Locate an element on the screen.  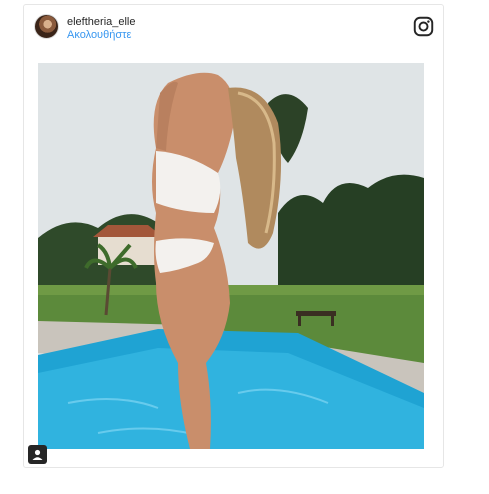
username-link: eleftheria_elle is located at coordinates (101, 22).